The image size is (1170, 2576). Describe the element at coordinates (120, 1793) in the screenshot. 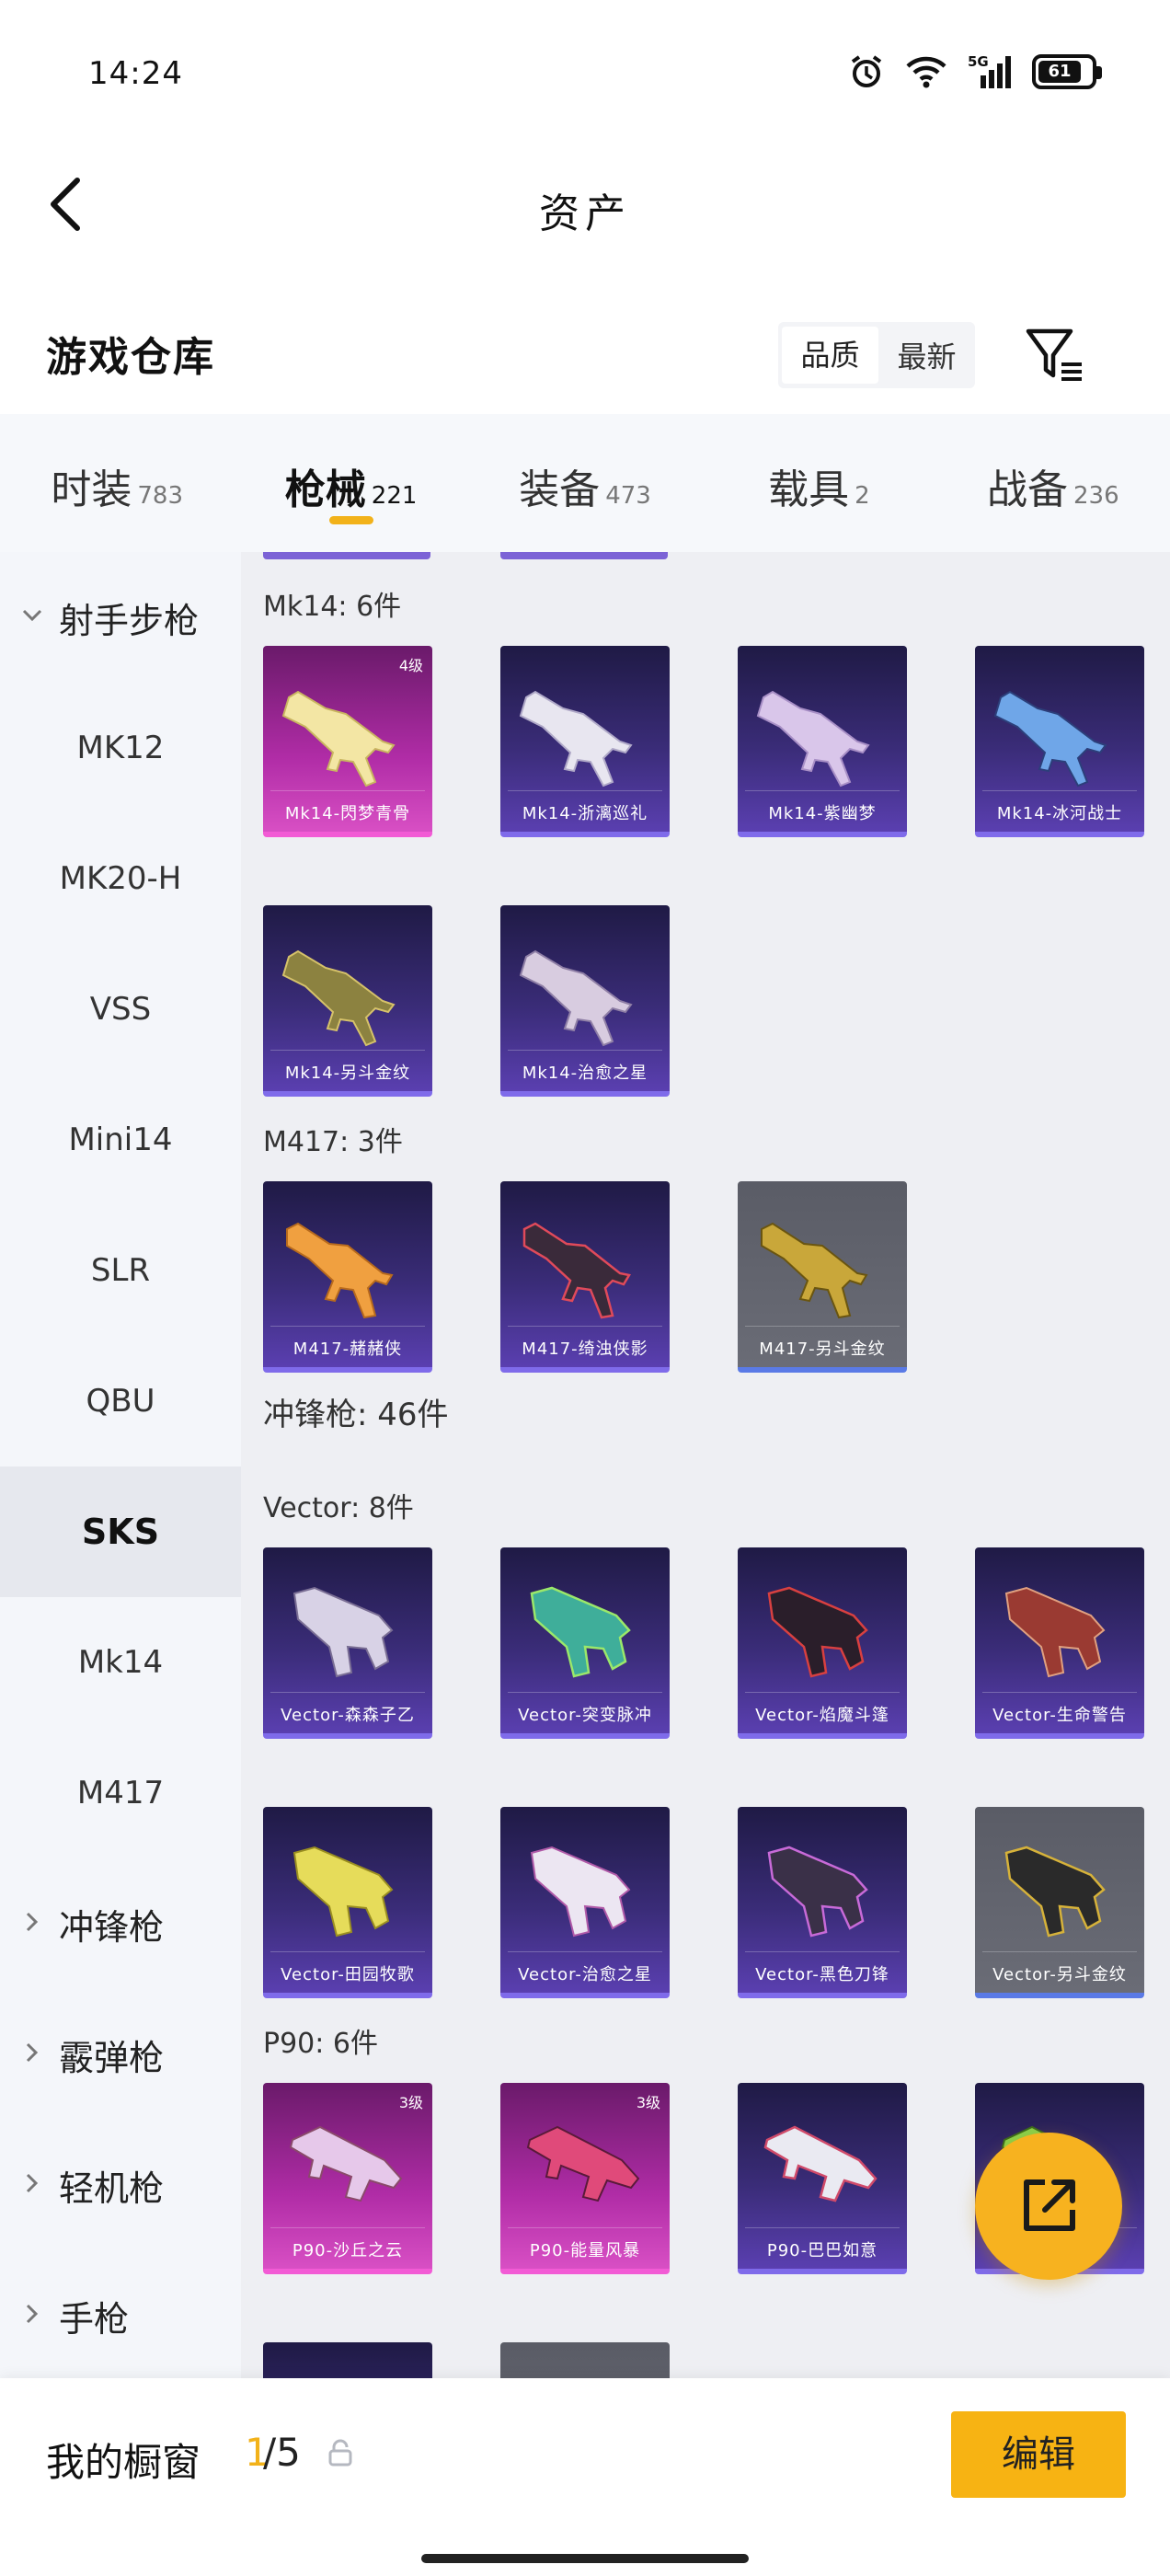

I see `sidebar-item-m417: M417` at that location.